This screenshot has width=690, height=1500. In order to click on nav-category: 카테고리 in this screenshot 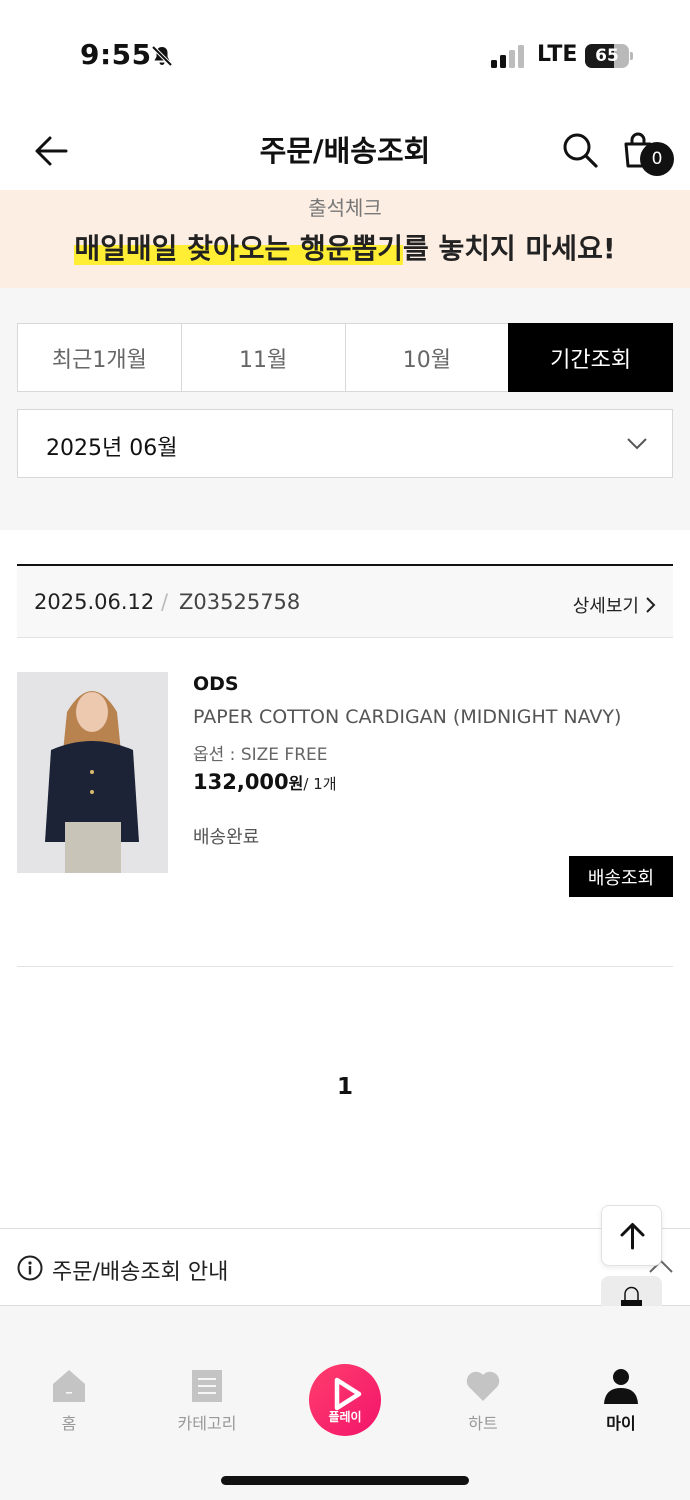, I will do `click(207, 1400)`.